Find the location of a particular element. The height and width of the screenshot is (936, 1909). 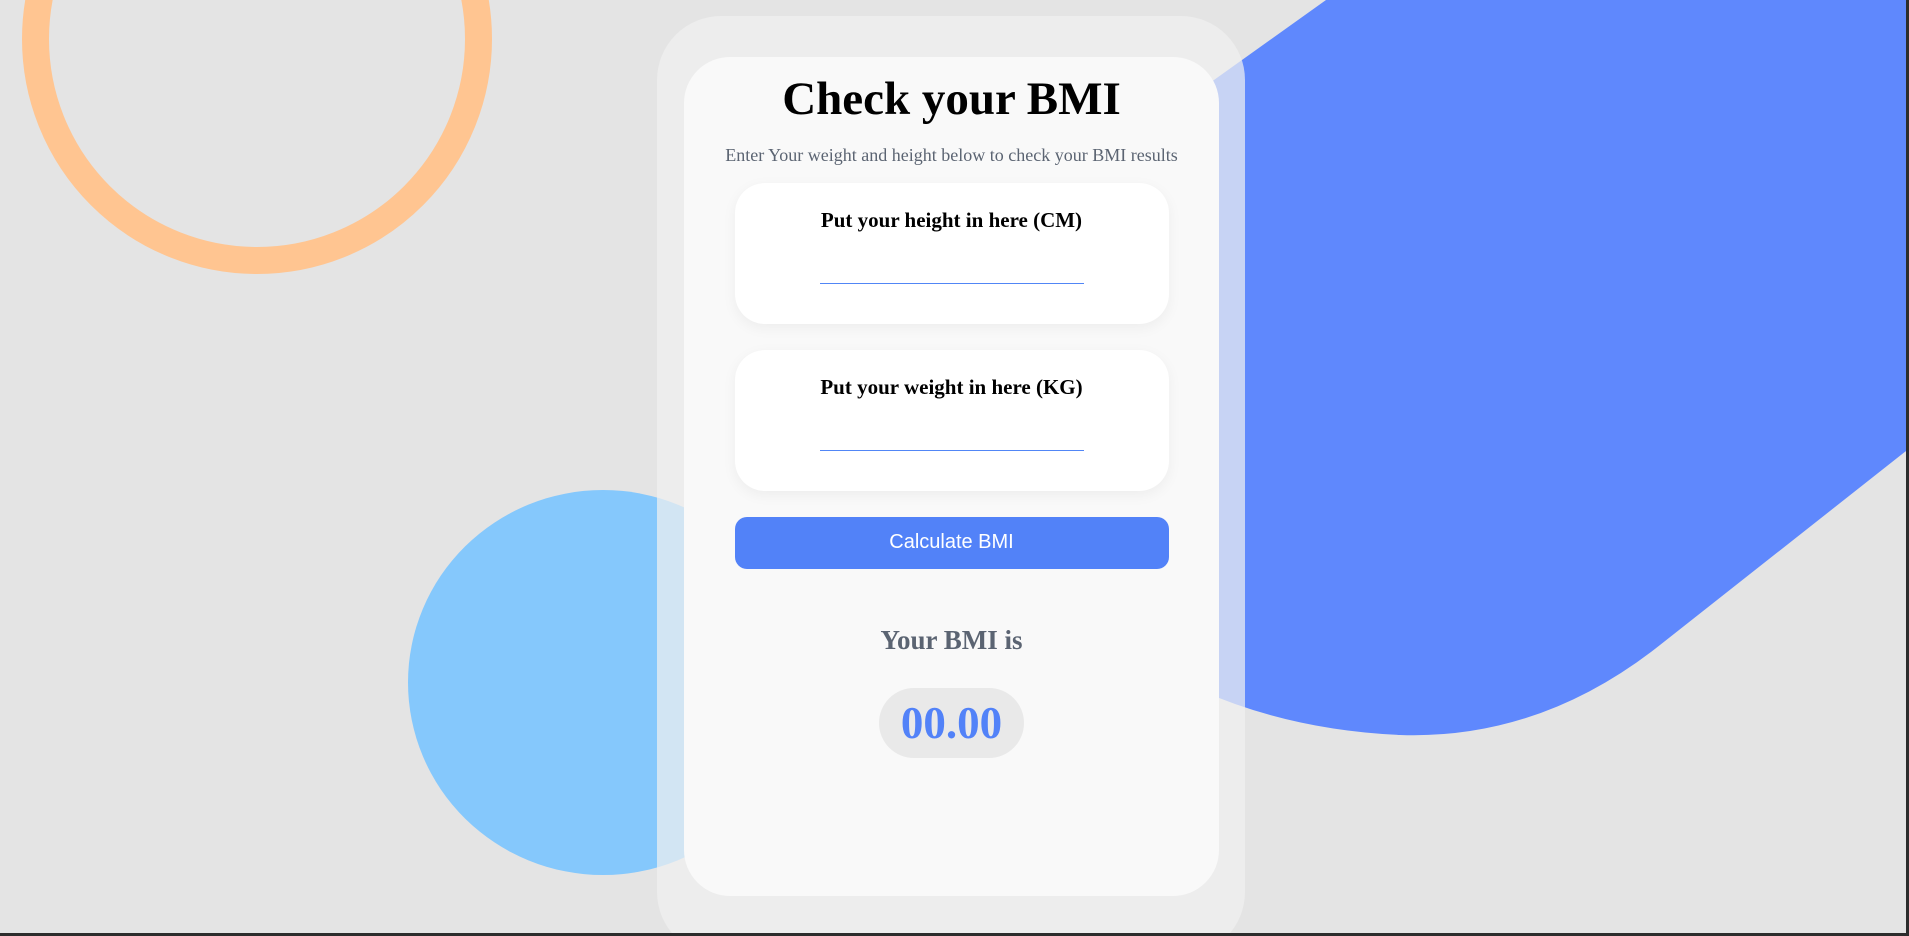

result-label: Your BMI is is located at coordinates (951, 639).